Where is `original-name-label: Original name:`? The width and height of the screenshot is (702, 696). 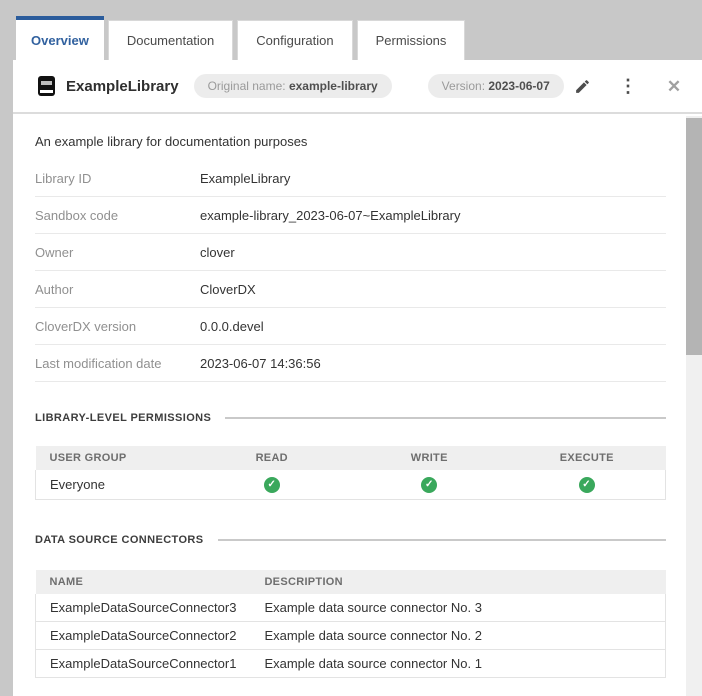
original-name-label: Original name: is located at coordinates (246, 86).